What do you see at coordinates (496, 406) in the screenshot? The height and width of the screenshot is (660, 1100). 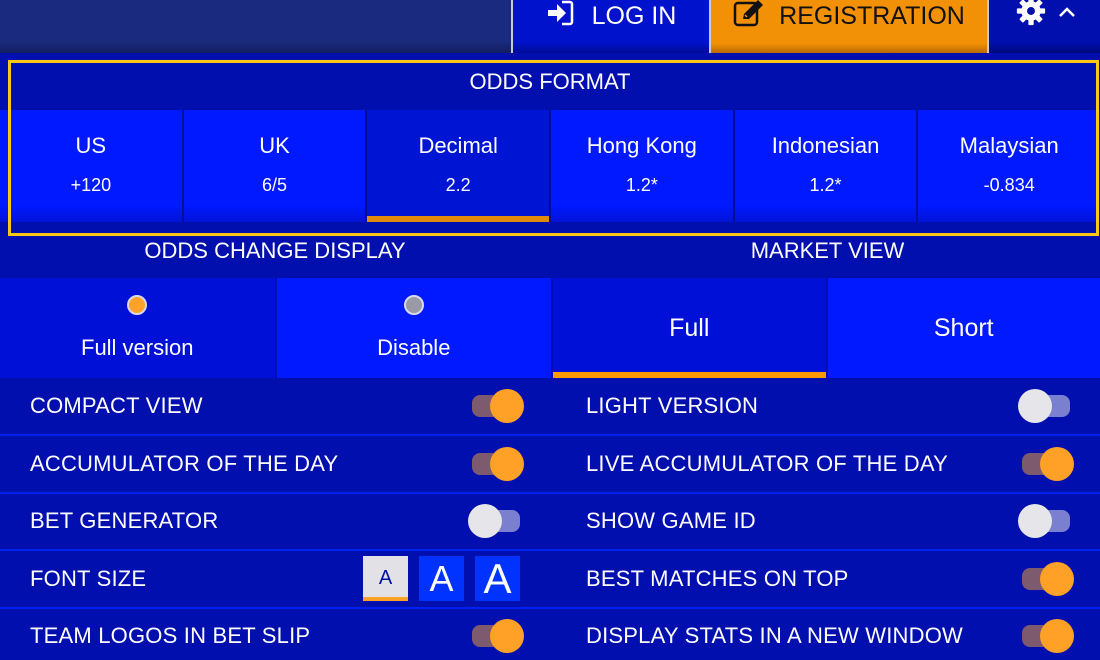 I see `compact-view-toggle` at bounding box center [496, 406].